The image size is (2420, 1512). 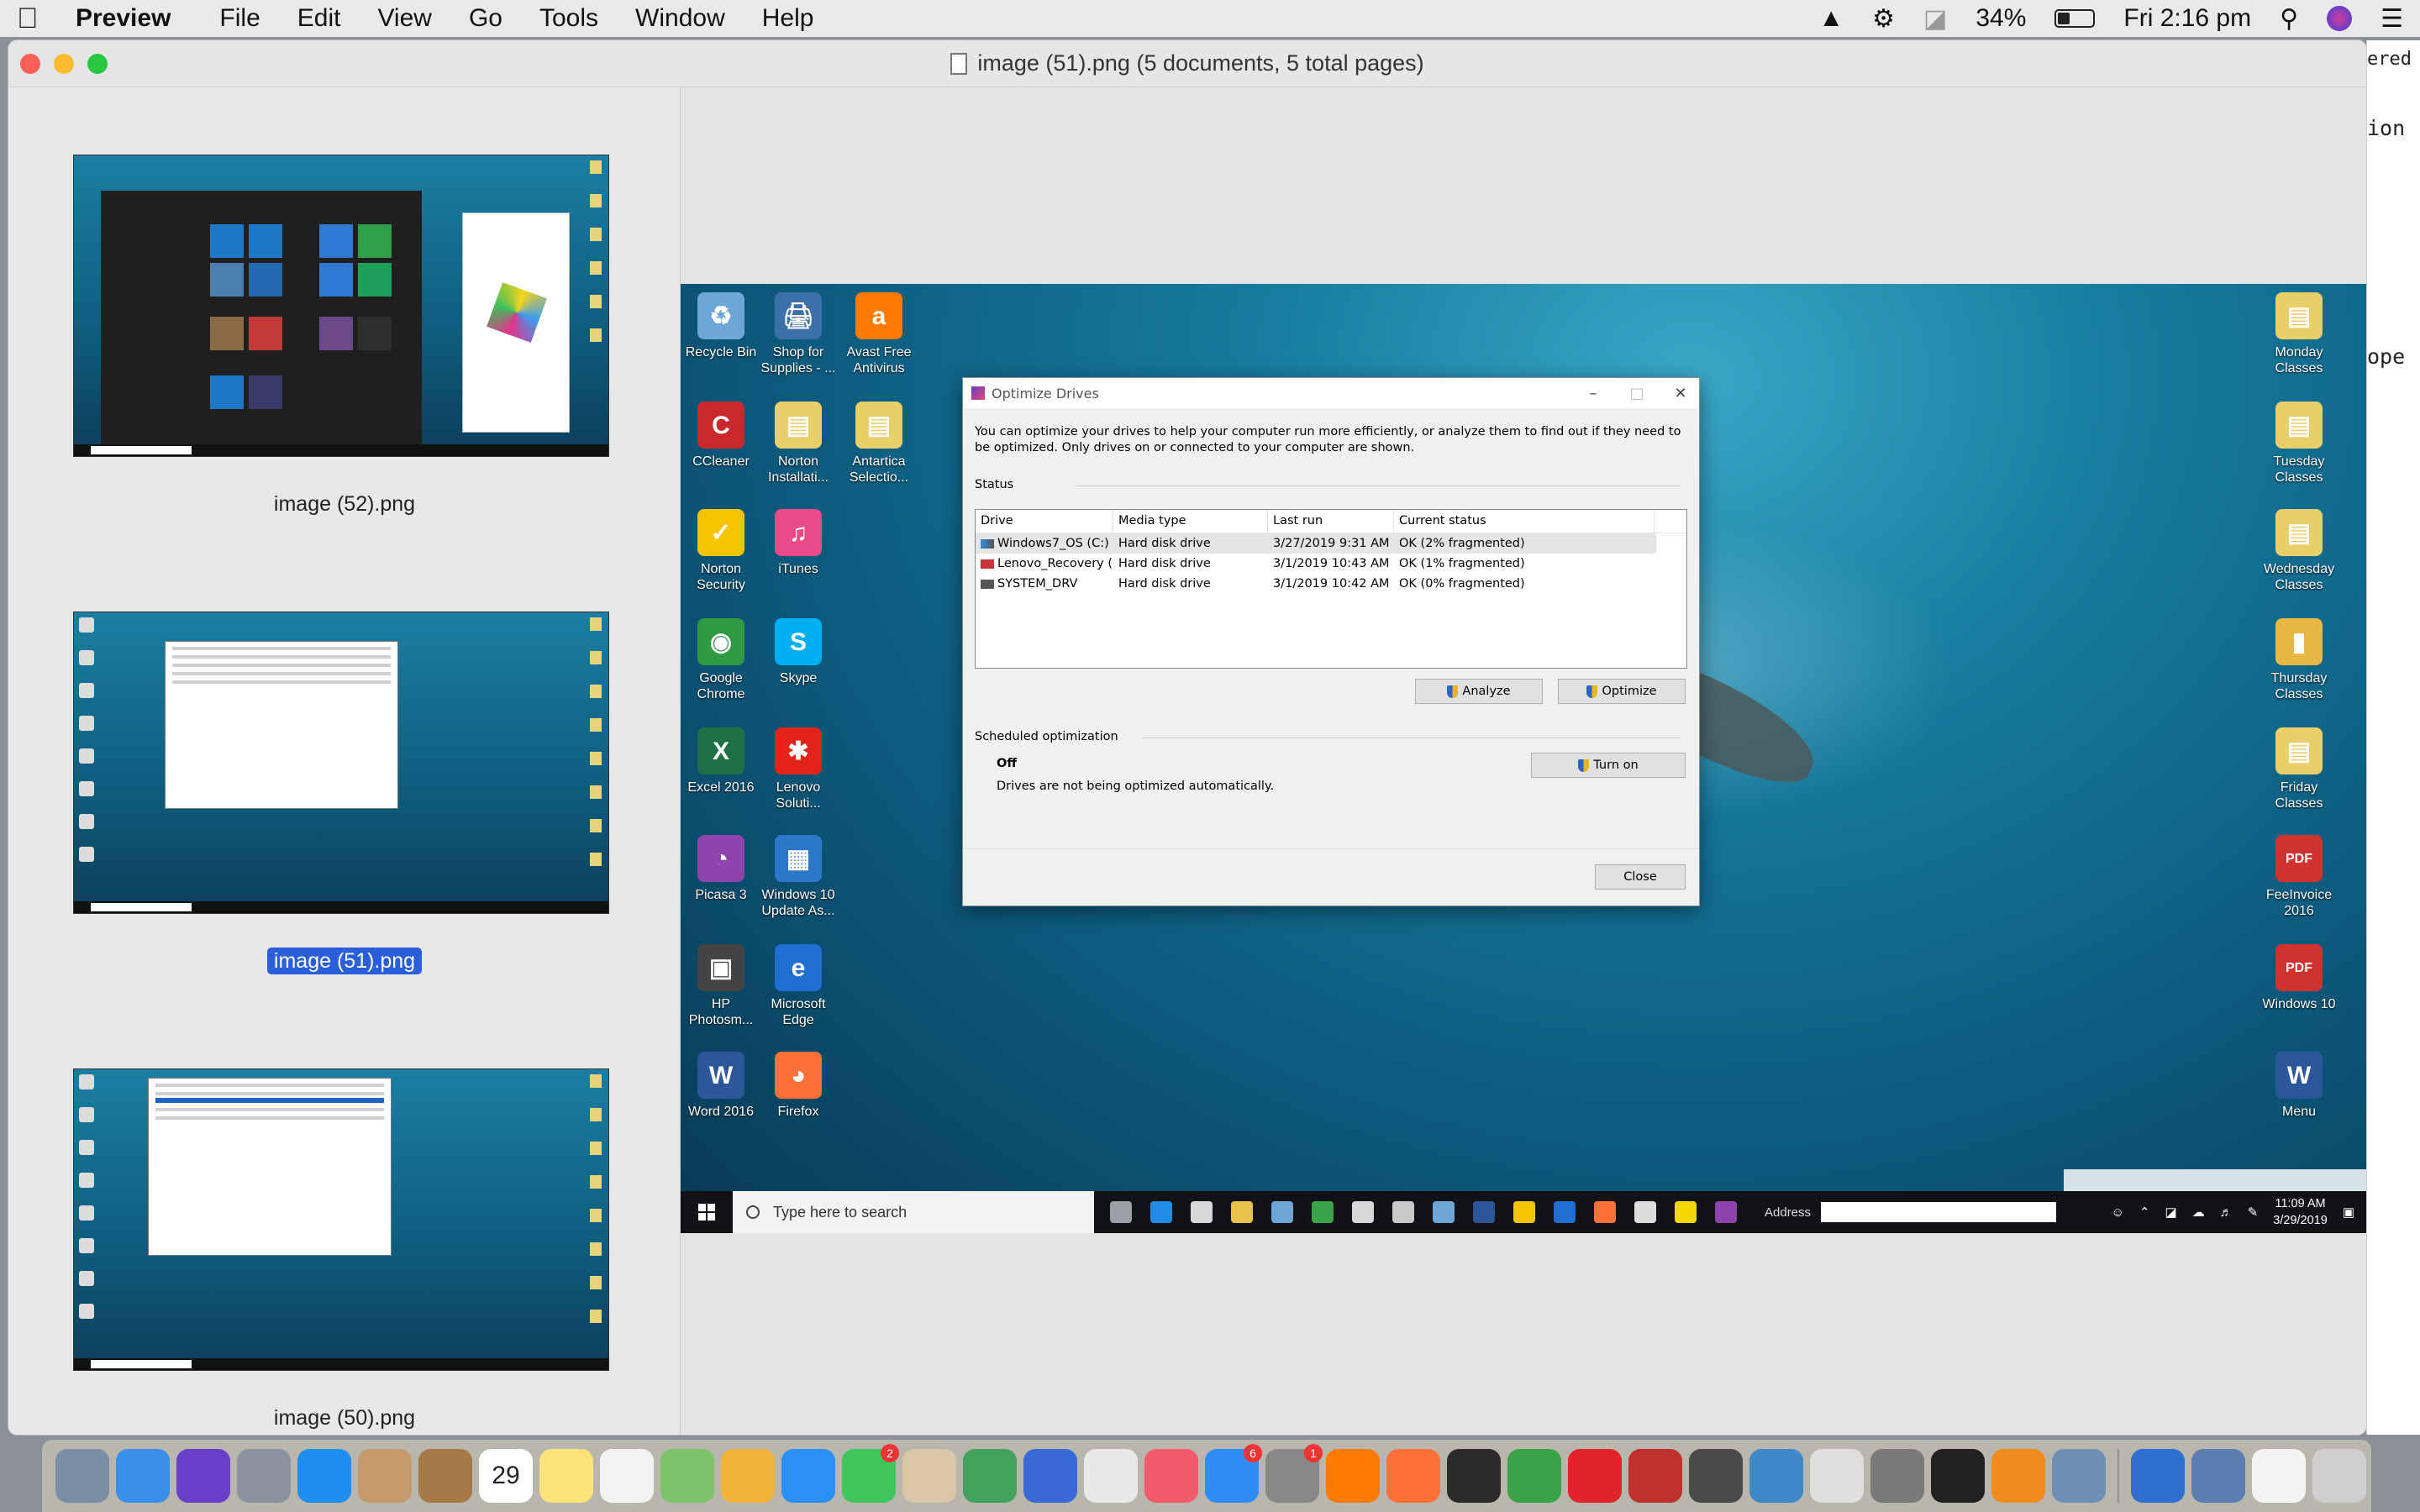 I want to click on action-center-icon: ▣, so click(x=2348, y=1212).